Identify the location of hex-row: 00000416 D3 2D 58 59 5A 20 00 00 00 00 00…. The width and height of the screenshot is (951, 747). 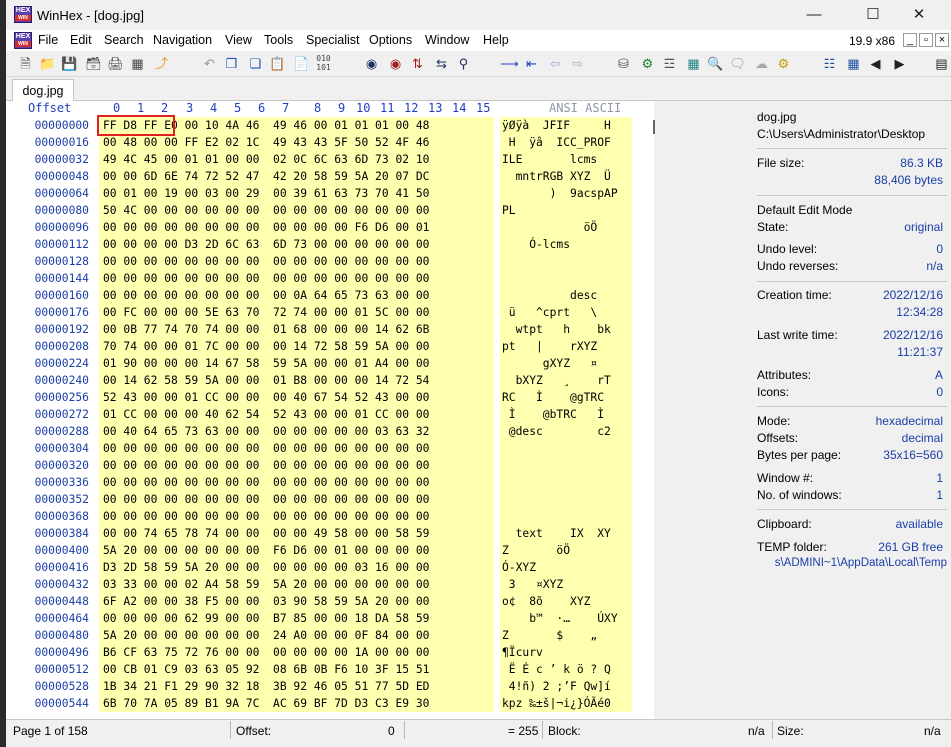
(330, 567).